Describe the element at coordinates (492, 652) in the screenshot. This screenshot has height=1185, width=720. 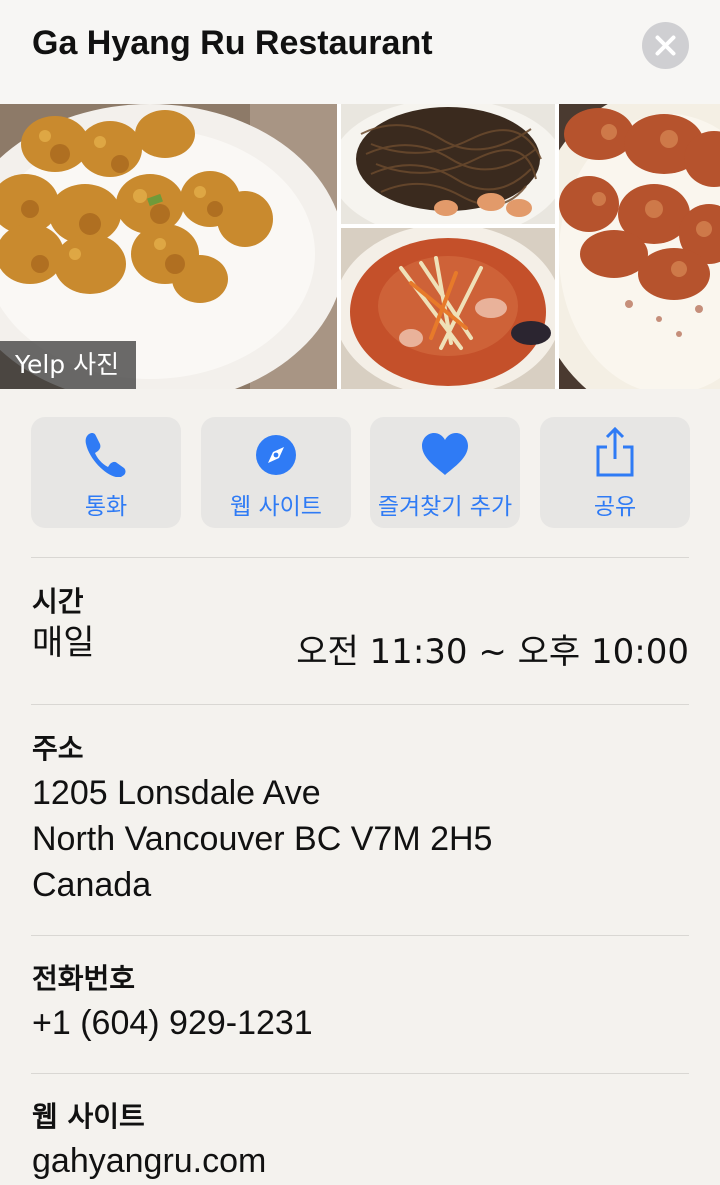
I see `hours-time: 오전 11:30 ~ 오후 10:00` at that location.